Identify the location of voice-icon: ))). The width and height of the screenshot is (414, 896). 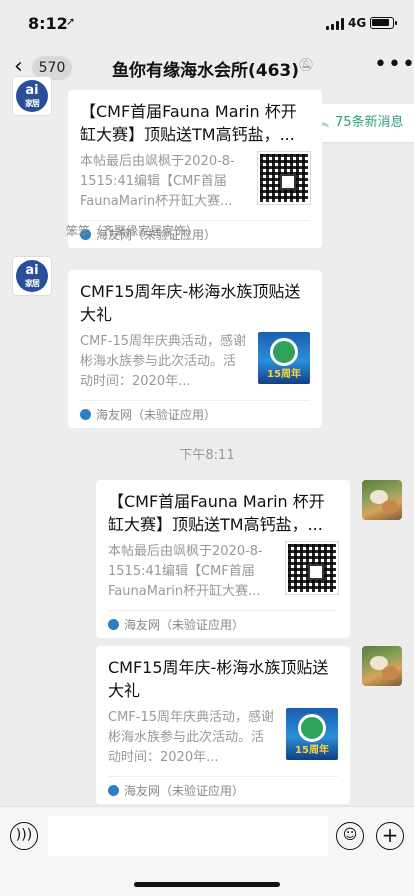
(24, 836).